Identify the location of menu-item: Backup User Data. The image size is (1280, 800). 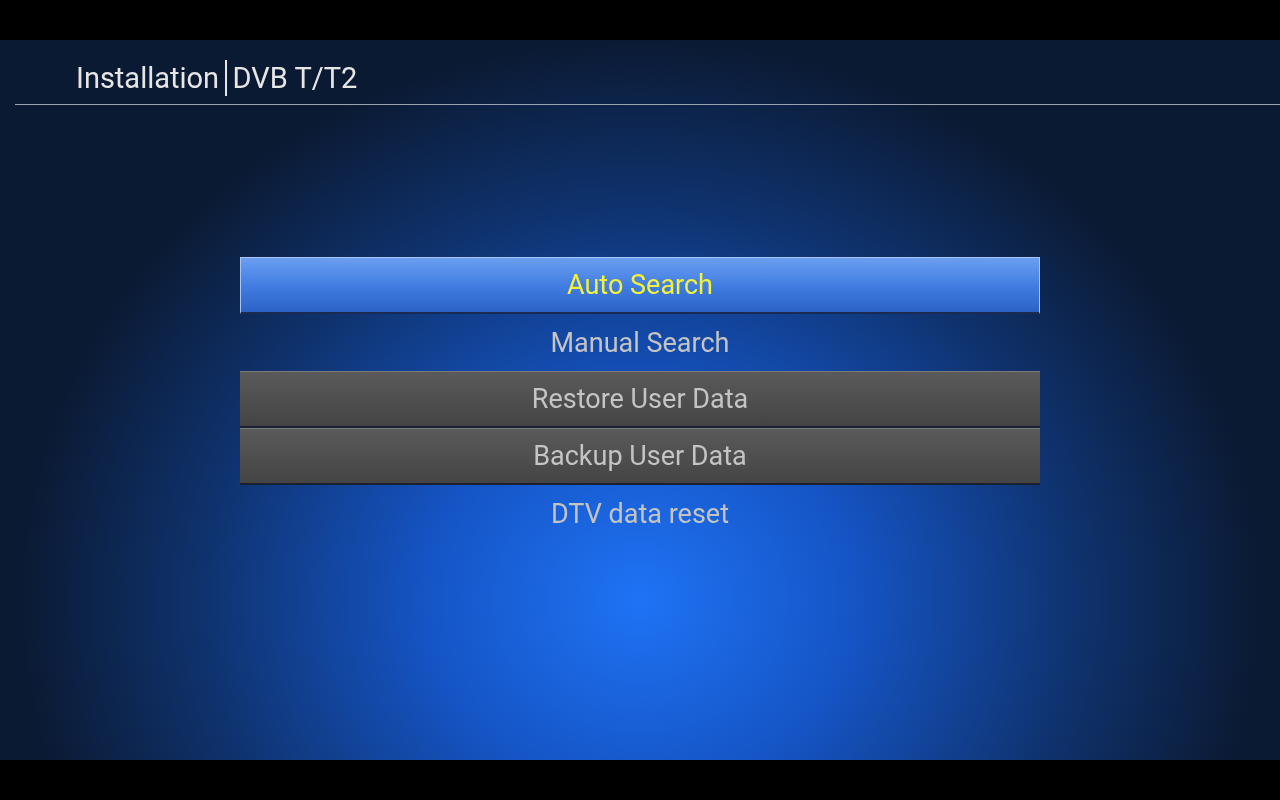
(640, 456).